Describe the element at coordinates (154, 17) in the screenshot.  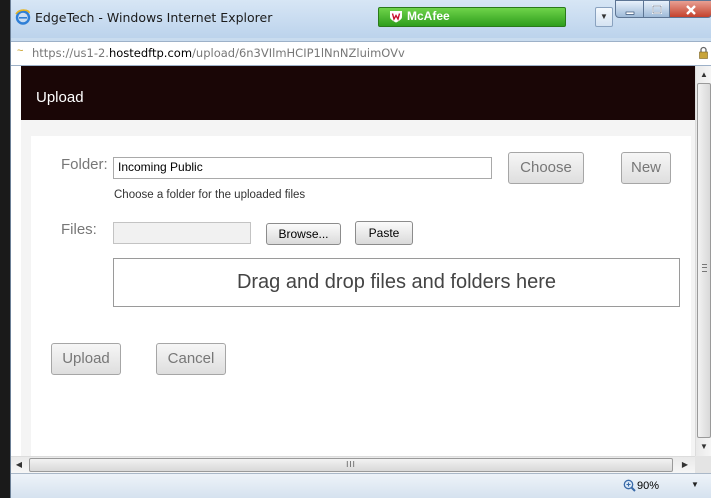
I see `window-title: EdgeTech - Windows Internet Explorer` at that location.